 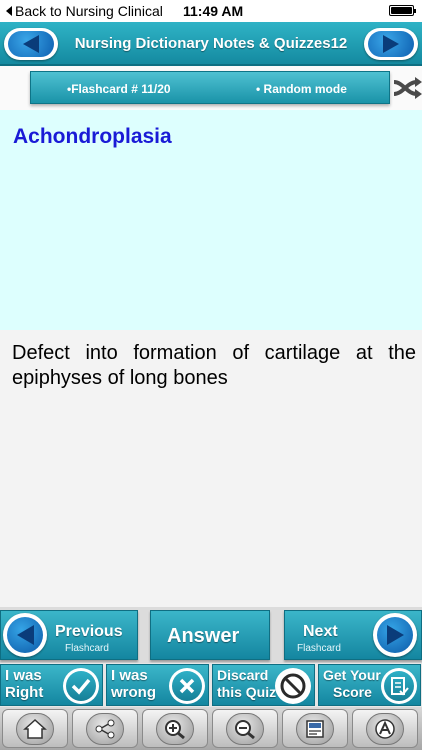 I want to click on previous-label: Previous, so click(x=89, y=631).